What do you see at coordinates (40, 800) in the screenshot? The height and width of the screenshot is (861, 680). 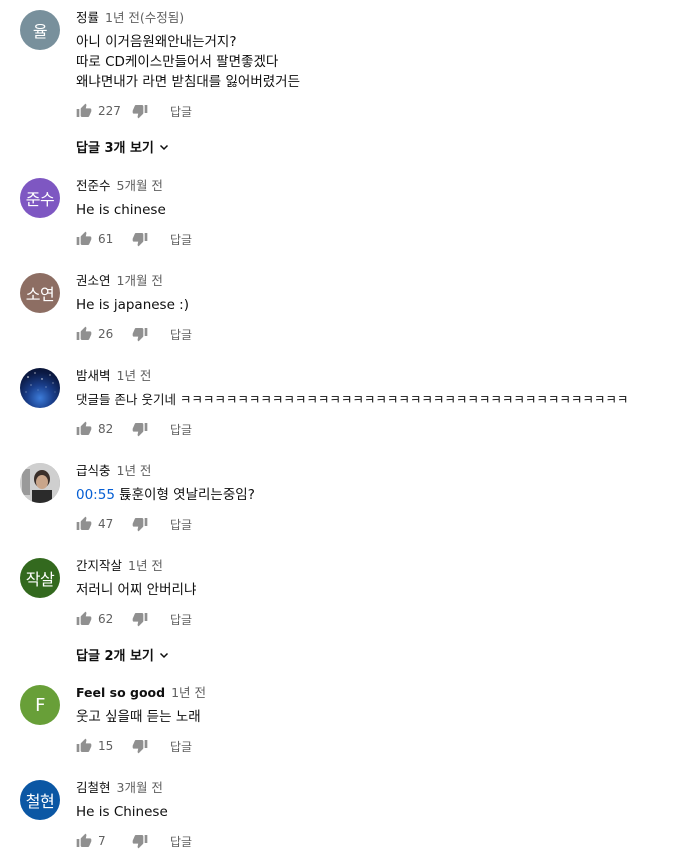 I see `avatar: 철현` at bounding box center [40, 800].